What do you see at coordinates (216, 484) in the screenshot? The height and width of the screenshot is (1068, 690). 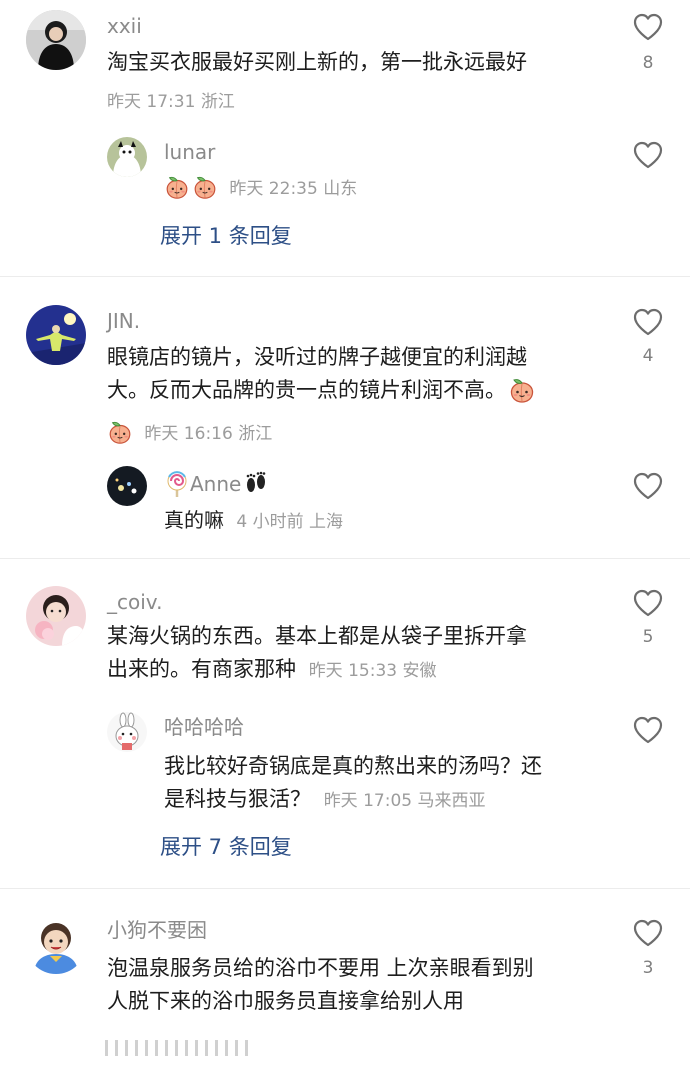 I see `username: Anne` at bounding box center [216, 484].